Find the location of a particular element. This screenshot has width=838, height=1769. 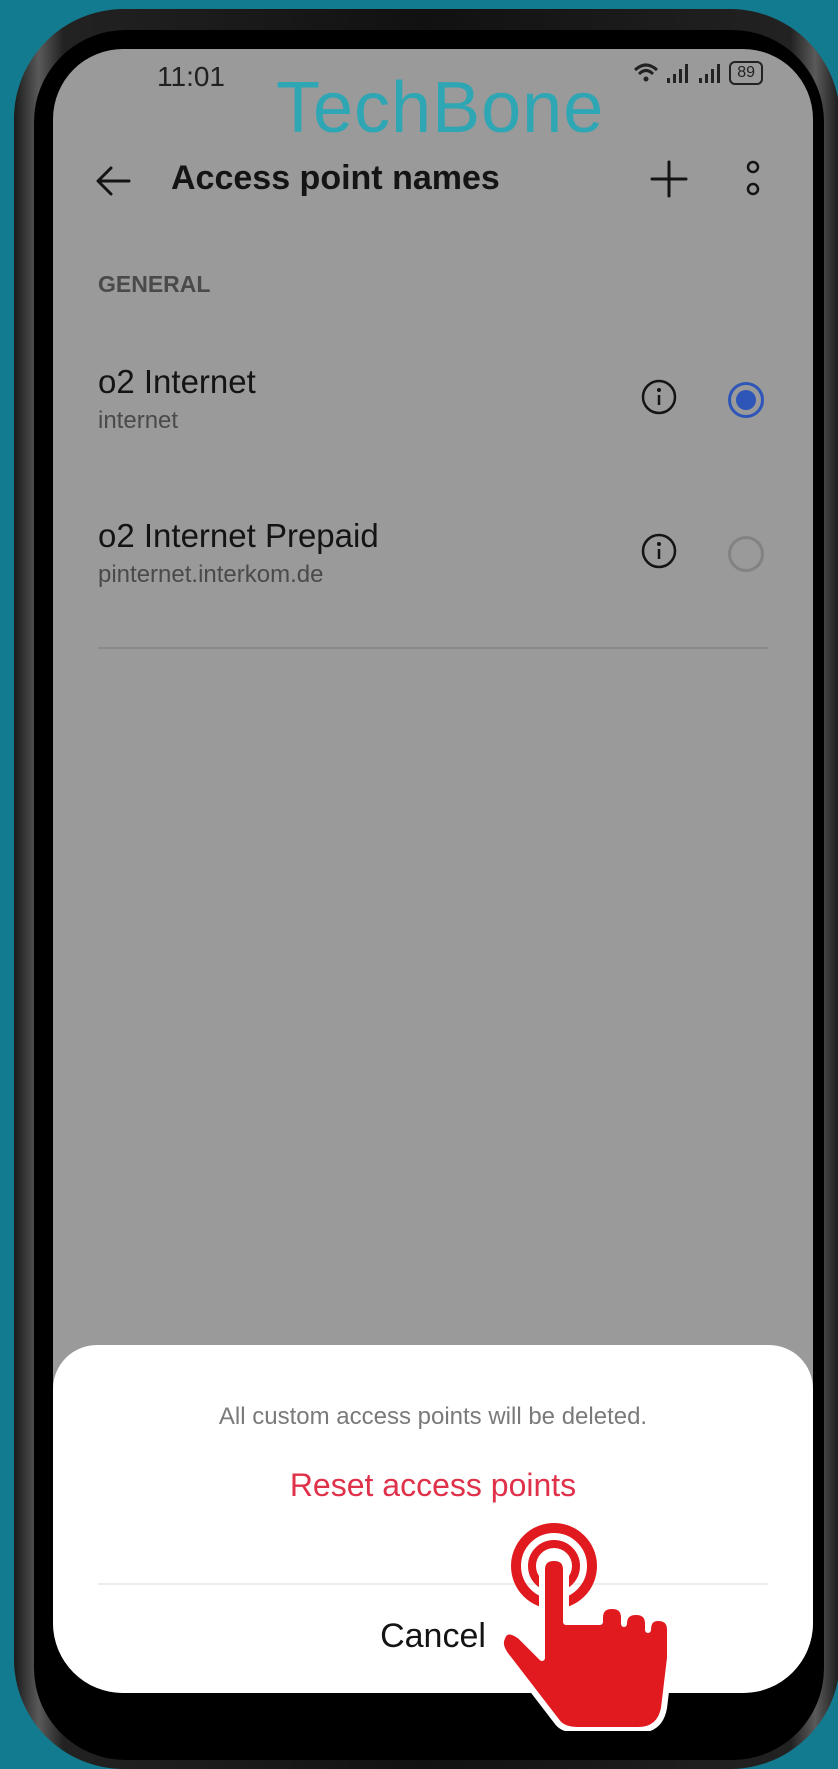

apn-value: internet is located at coordinates (138, 420).